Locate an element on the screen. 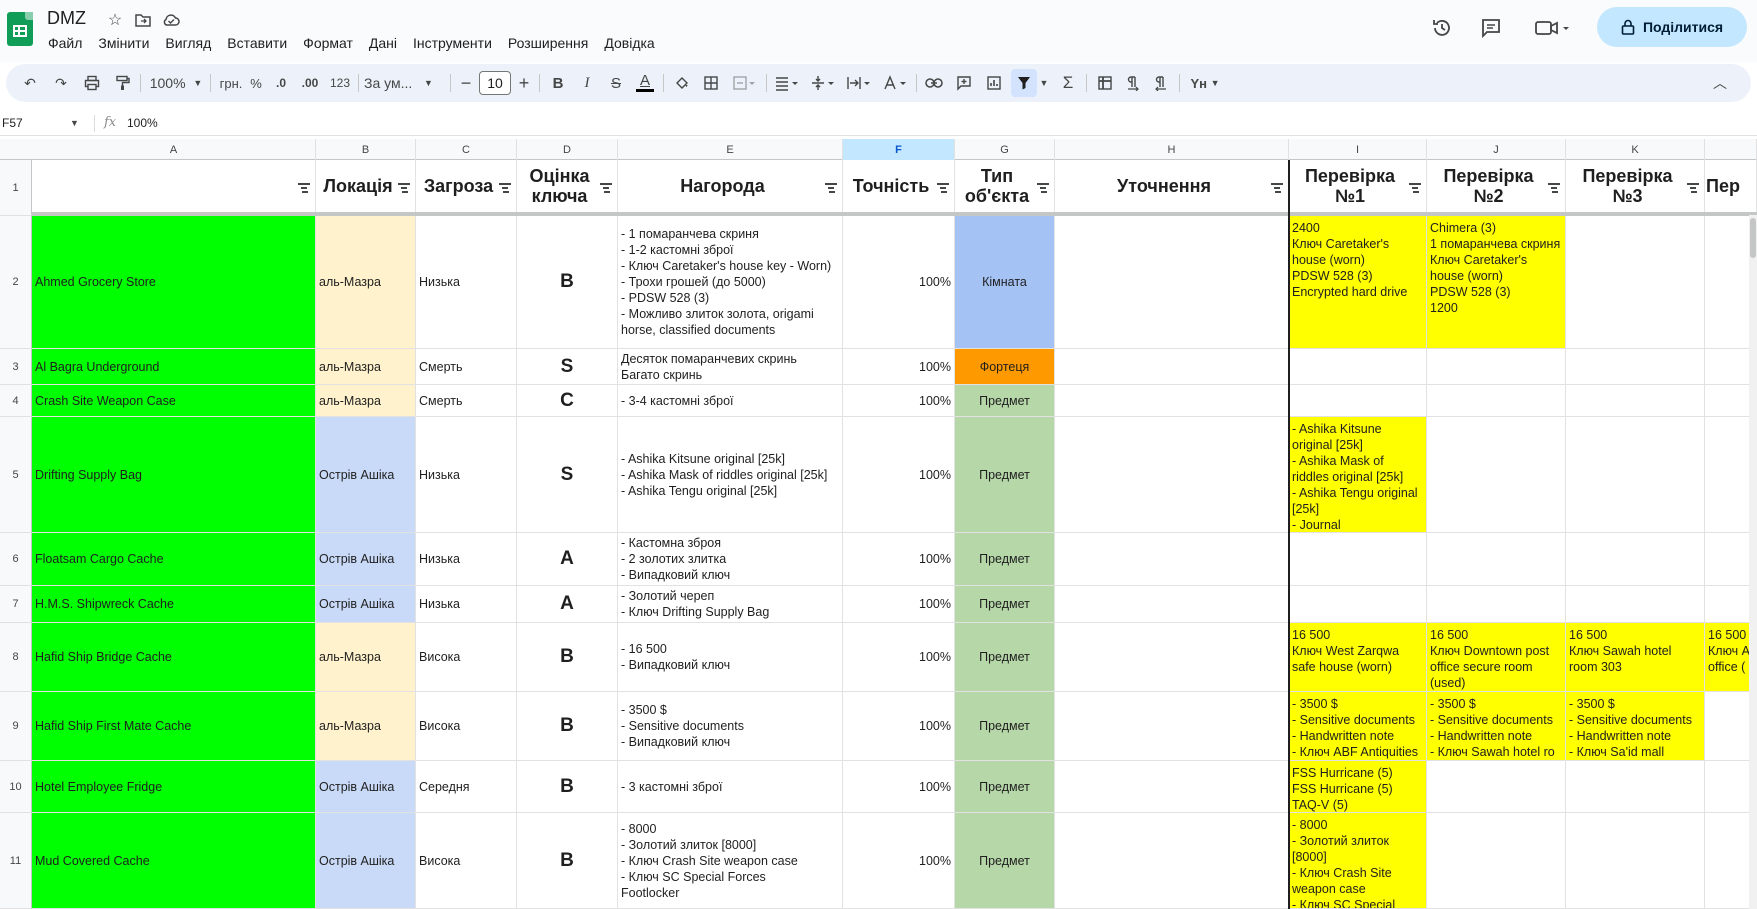 The image size is (1757, 909). share-button: Поділитися is located at coordinates (1672, 27).